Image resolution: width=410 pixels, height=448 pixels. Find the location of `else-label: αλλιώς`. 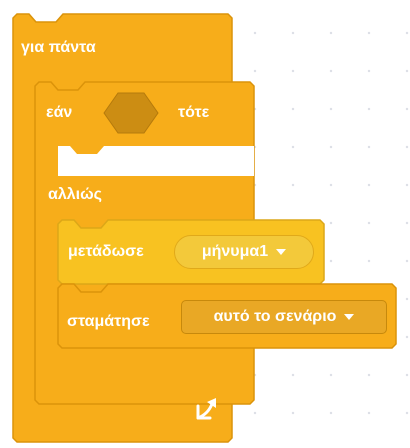

else-label: αλλιώς is located at coordinates (75, 194).